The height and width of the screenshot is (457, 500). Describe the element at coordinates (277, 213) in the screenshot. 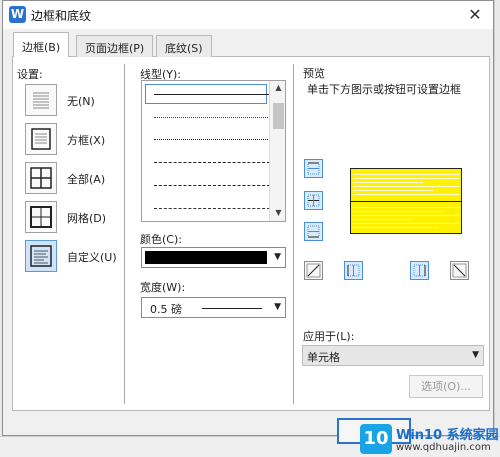

I see `scroll-down-icon: ▼` at that location.